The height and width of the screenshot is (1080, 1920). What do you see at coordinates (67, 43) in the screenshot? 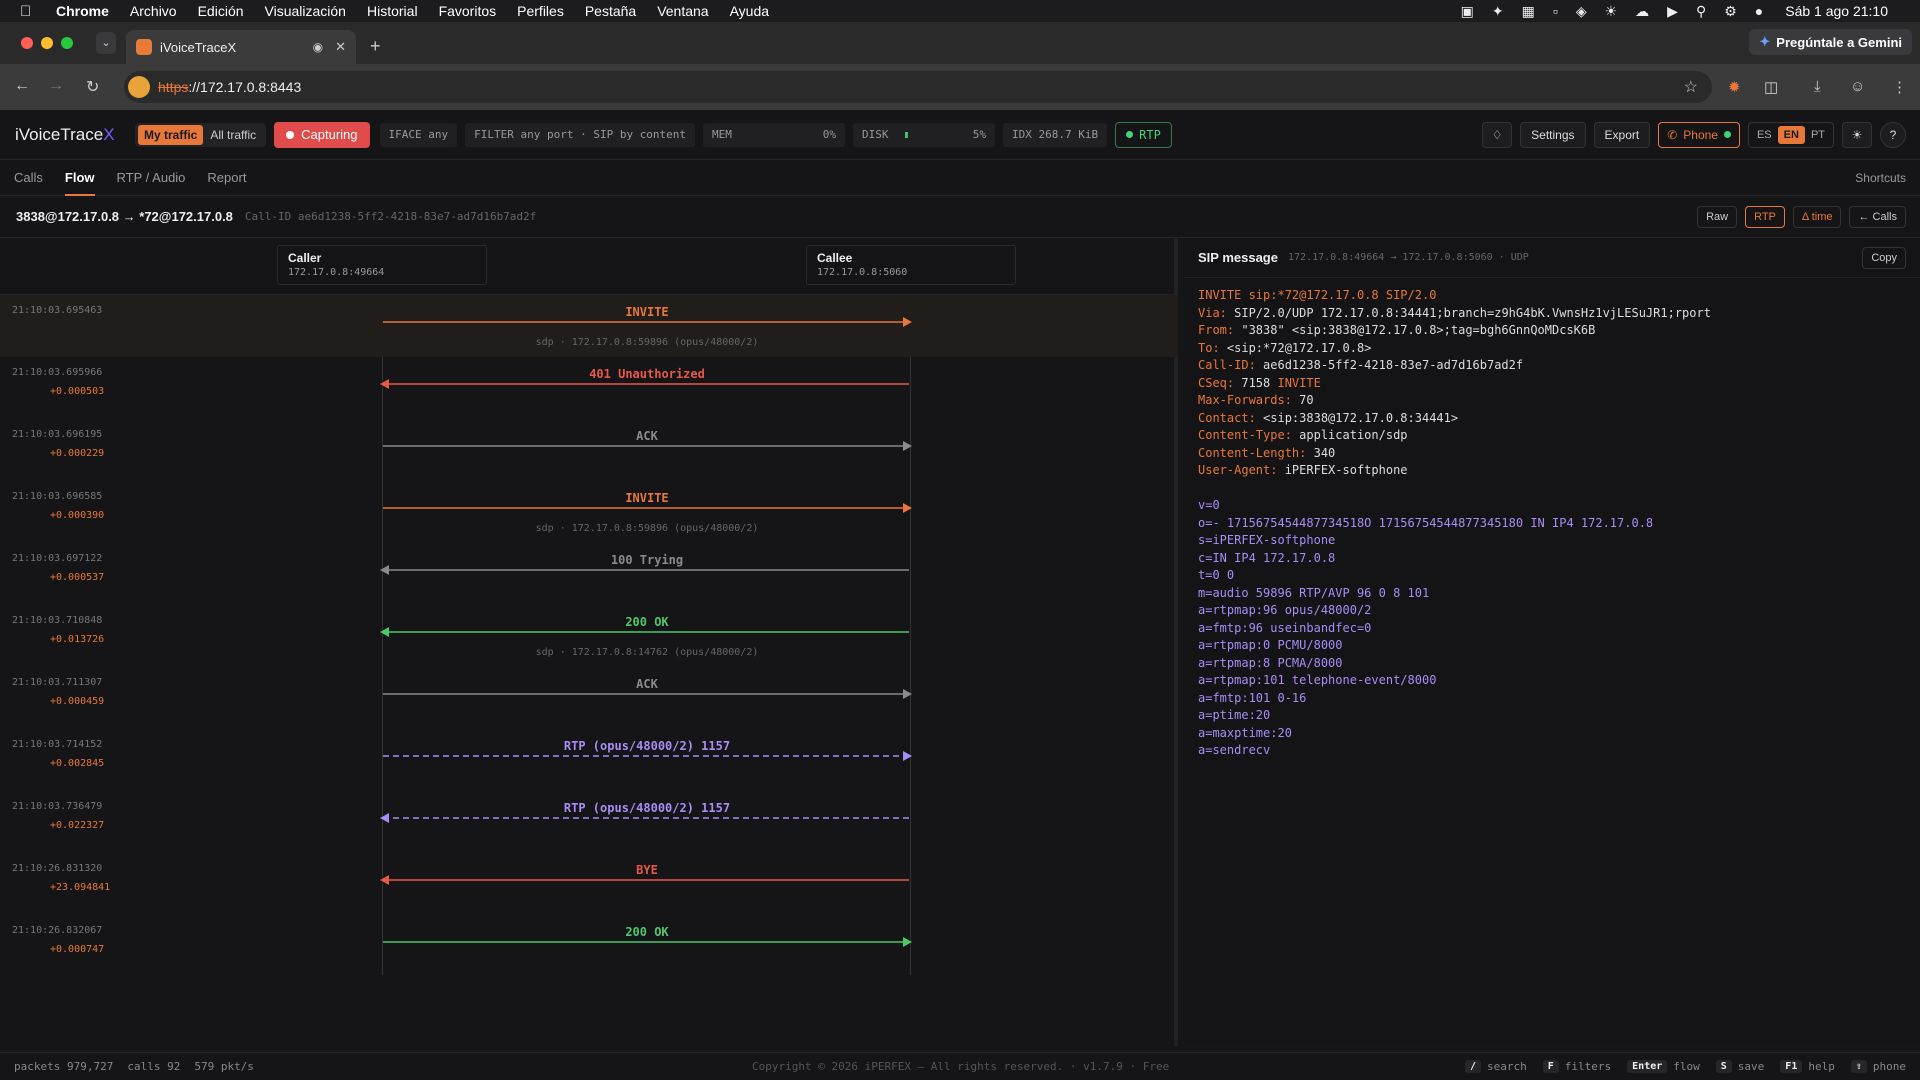
I see `window-zoom-button` at bounding box center [67, 43].